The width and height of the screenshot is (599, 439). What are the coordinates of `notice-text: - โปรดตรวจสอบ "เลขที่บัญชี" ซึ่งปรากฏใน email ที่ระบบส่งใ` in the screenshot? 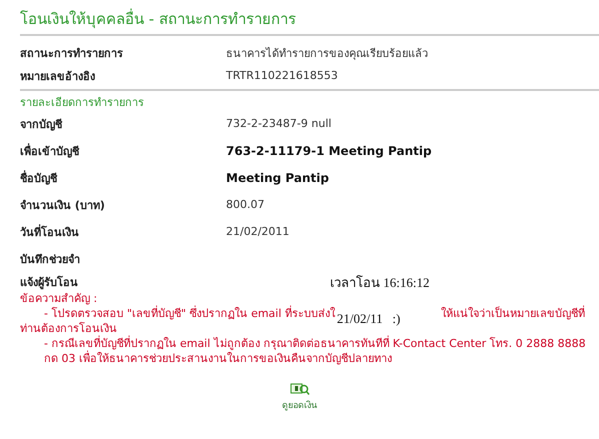 It's located at (189, 313).